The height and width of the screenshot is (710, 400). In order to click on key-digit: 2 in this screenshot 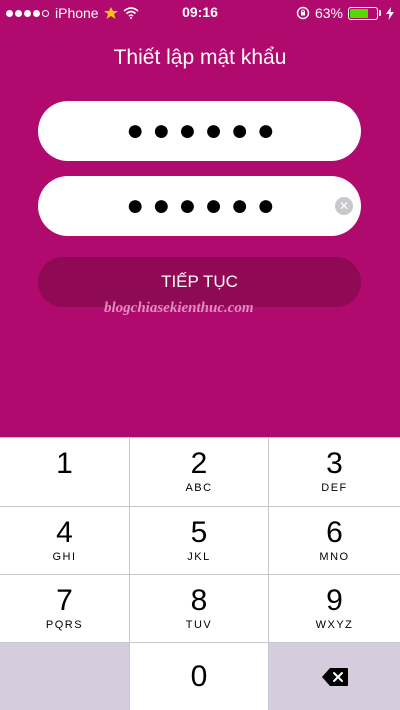, I will do `click(199, 463)`.